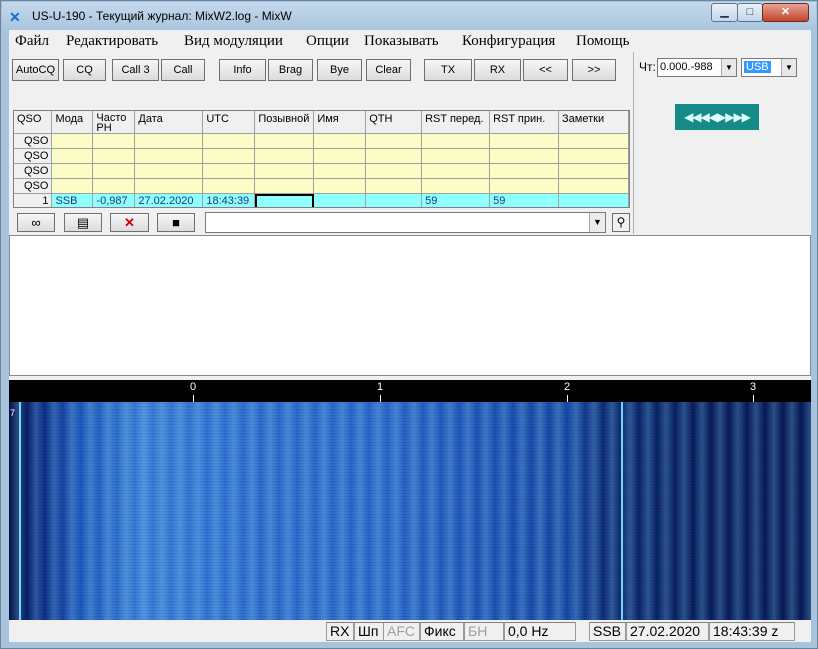 The width and height of the screenshot is (818, 649). Describe the element at coordinates (394, 122) in the screenshot. I see `col-qth: QTH` at that location.